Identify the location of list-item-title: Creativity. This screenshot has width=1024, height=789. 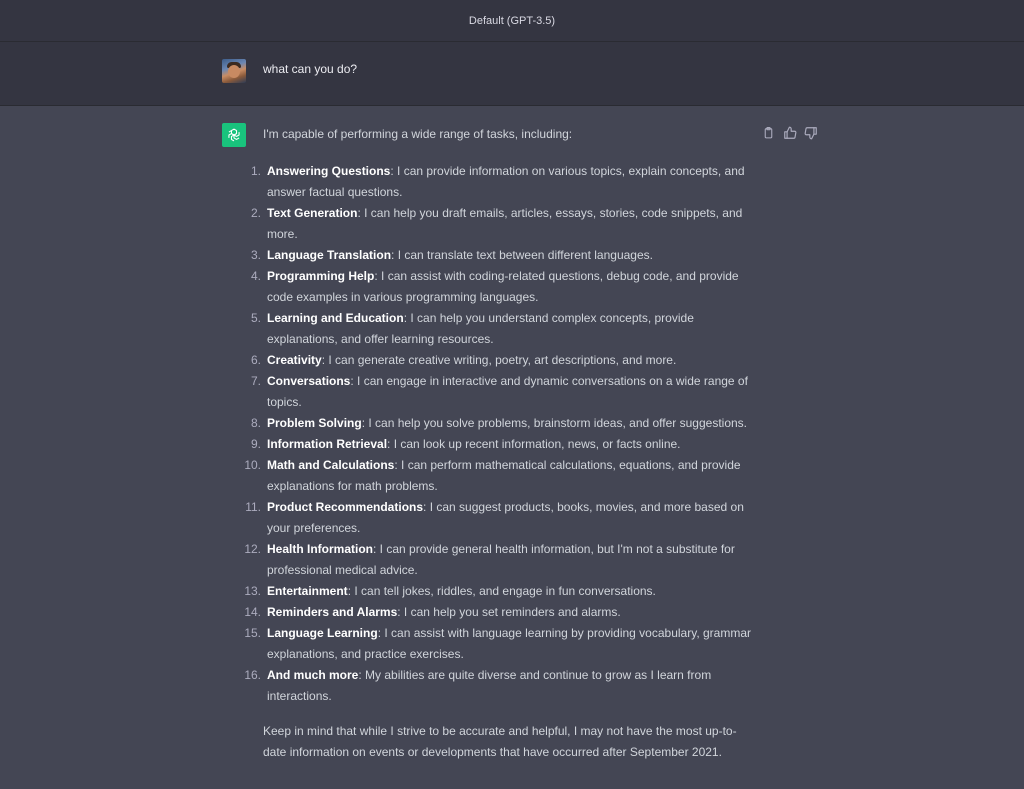
(294, 360).